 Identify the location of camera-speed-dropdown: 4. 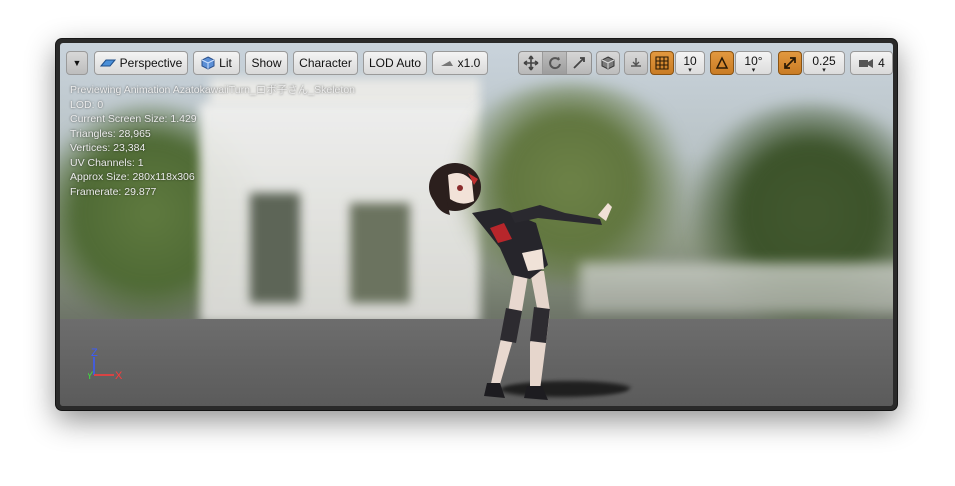
(871, 63).